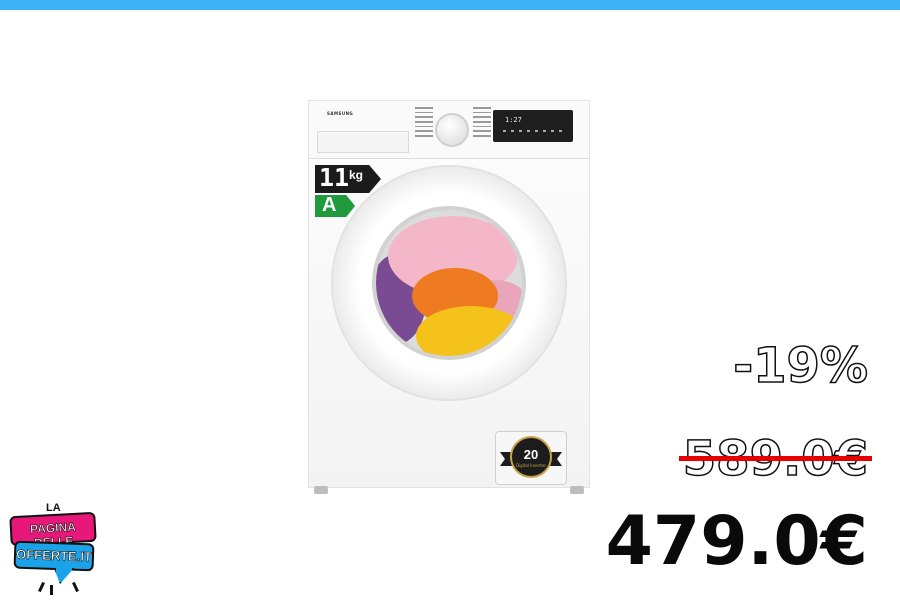  I want to click on brand-logo: SAMSUNG, so click(340, 113).